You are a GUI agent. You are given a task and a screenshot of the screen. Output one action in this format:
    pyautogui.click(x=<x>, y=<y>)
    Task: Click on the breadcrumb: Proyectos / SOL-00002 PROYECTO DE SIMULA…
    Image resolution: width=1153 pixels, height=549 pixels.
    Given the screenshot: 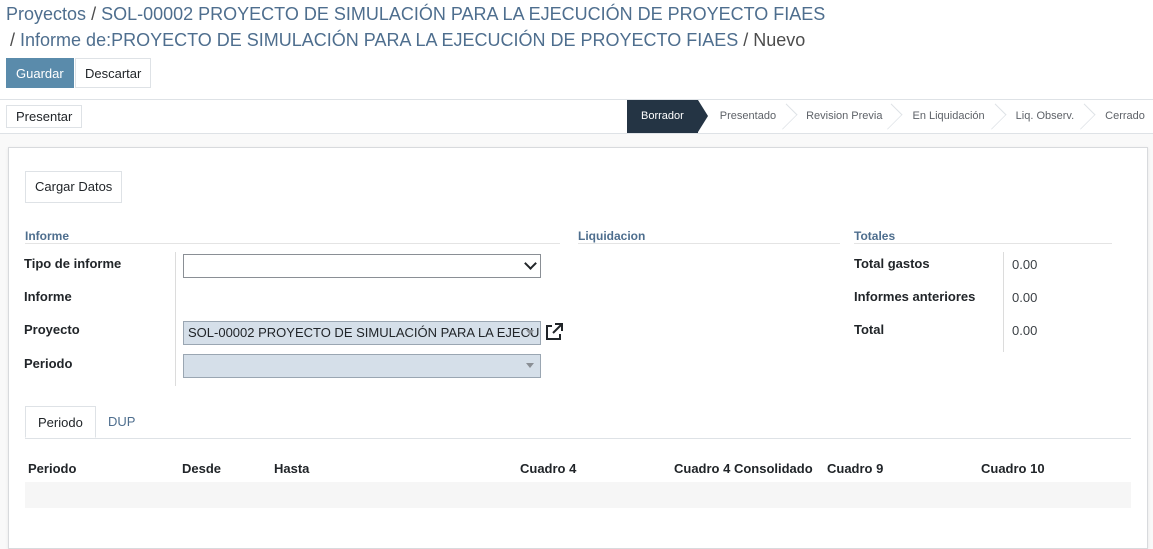 What is the action you would take?
    pyautogui.click(x=415, y=14)
    